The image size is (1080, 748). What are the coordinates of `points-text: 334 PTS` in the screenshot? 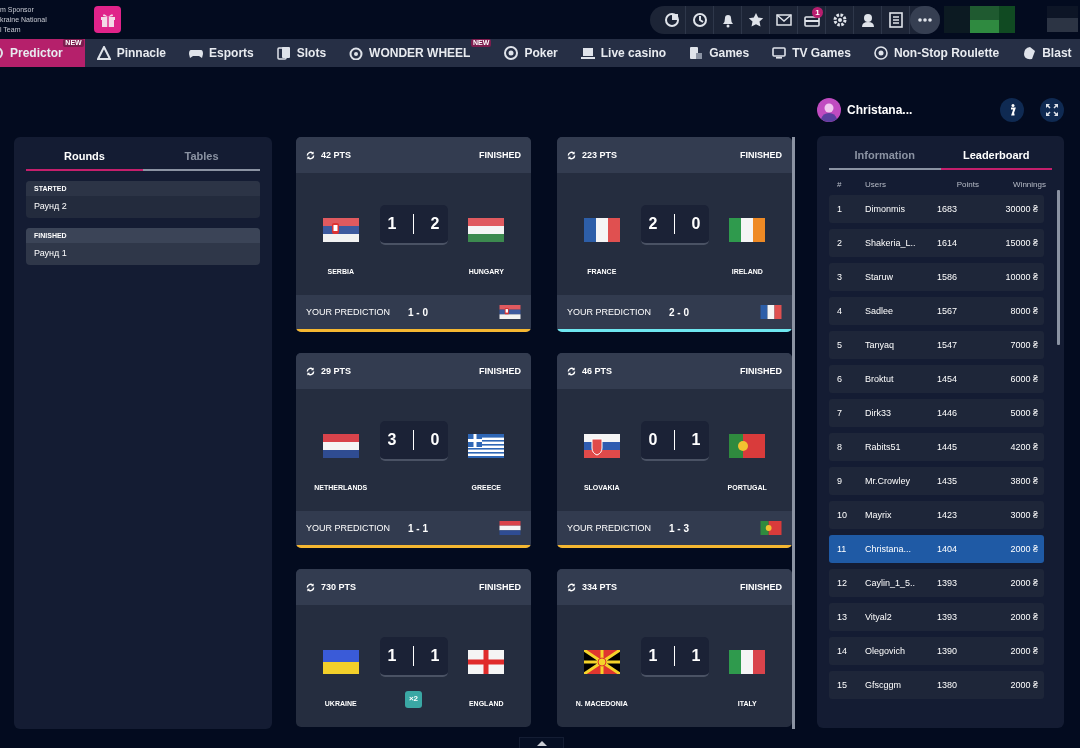 It's located at (600, 587).